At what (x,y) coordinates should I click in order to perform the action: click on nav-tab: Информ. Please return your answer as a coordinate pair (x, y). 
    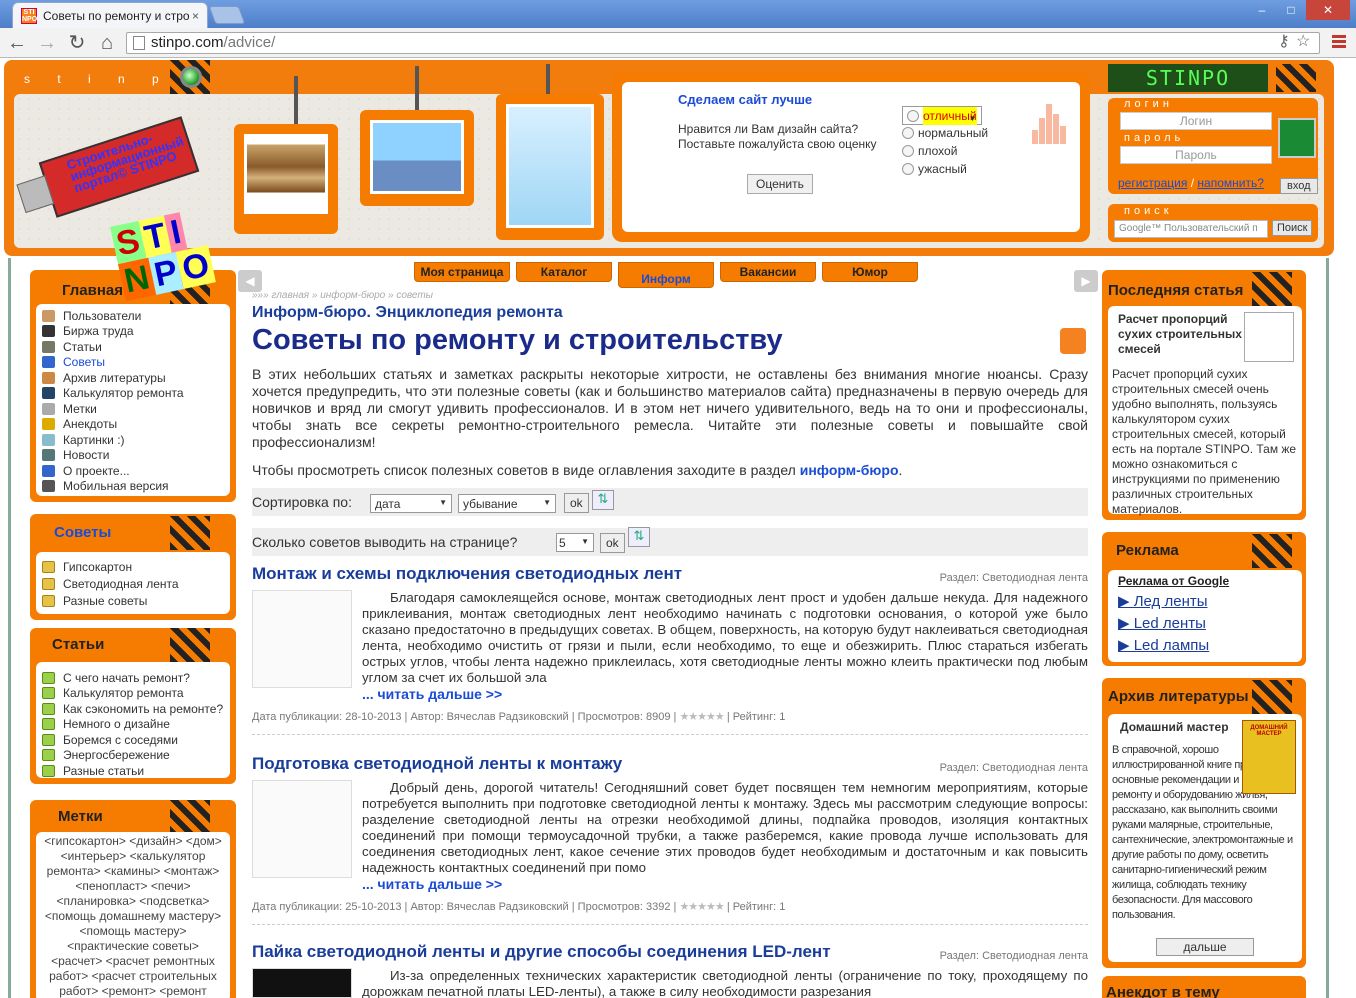
    Looking at the image, I should click on (666, 275).